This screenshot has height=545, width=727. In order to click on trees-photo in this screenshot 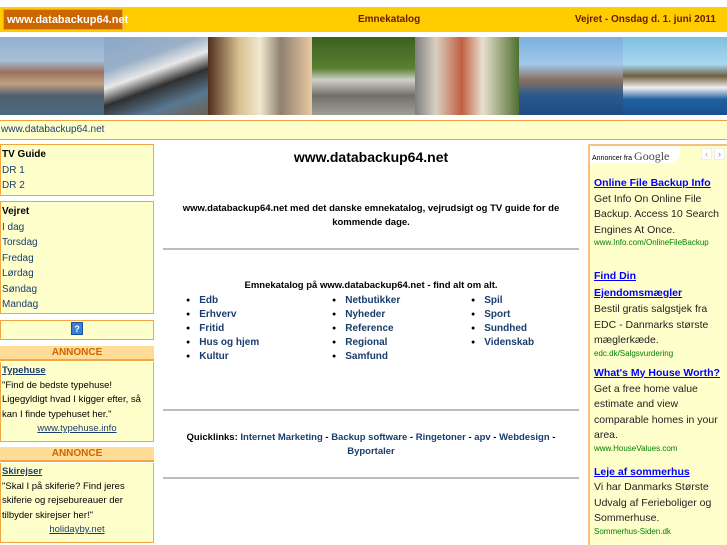, I will do `click(363, 76)`.